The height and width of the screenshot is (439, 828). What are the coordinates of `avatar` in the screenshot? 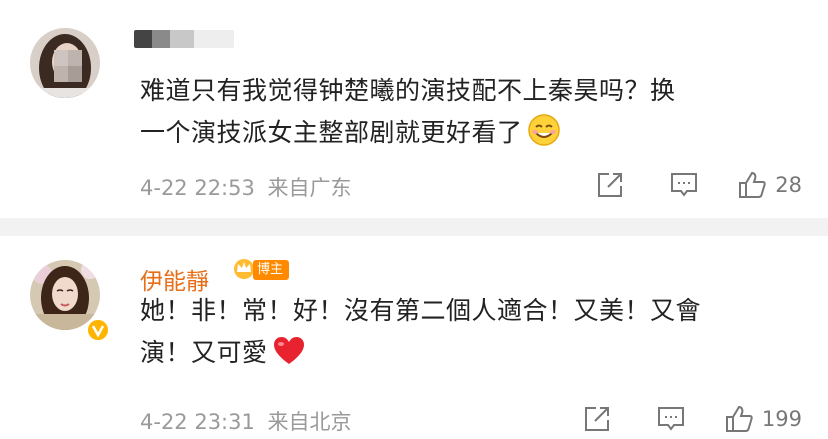 It's located at (65, 63).